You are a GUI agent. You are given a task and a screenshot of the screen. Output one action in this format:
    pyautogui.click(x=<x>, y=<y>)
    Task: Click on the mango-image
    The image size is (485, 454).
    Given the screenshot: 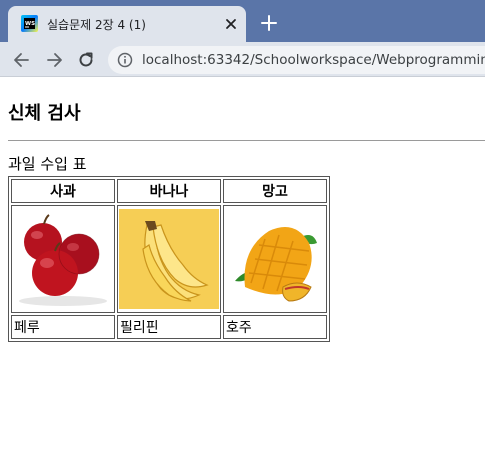 What is the action you would take?
    pyautogui.click(x=275, y=259)
    